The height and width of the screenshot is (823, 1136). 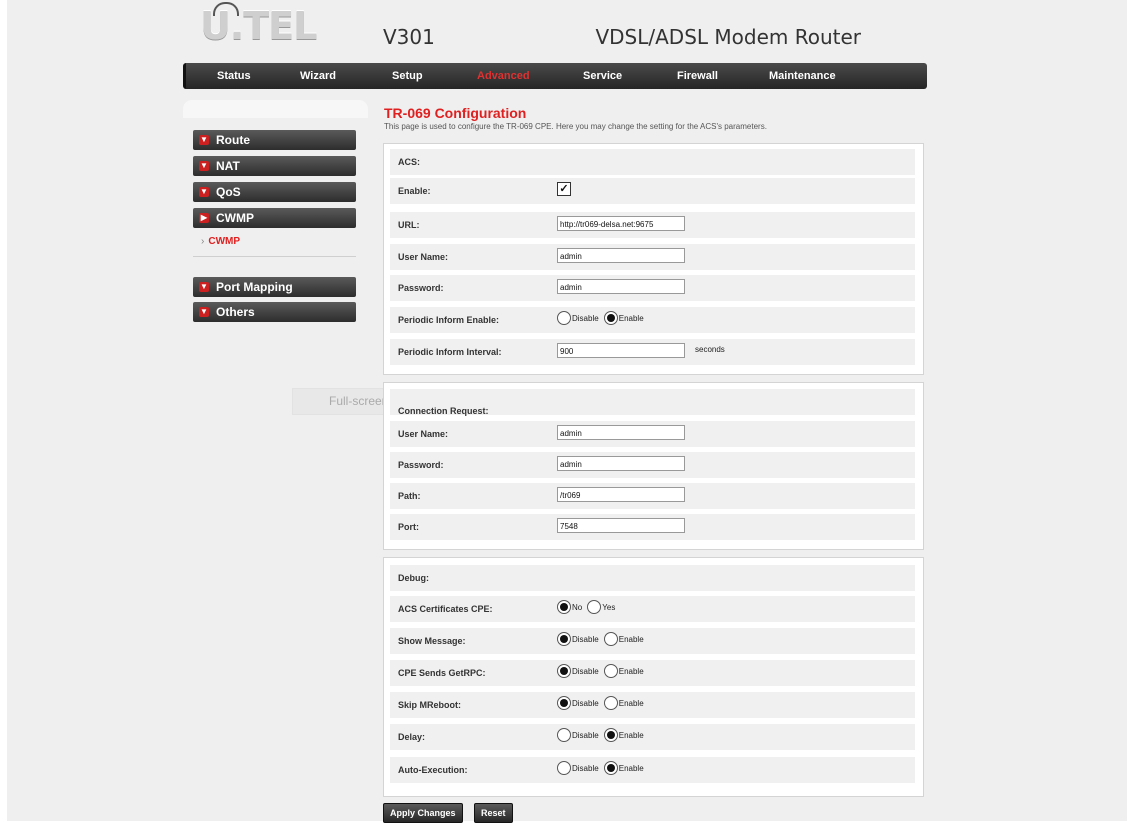 I want to click on auto-execution-row: Auto-Execution: Disable Enable, so click(x=652, y=770).